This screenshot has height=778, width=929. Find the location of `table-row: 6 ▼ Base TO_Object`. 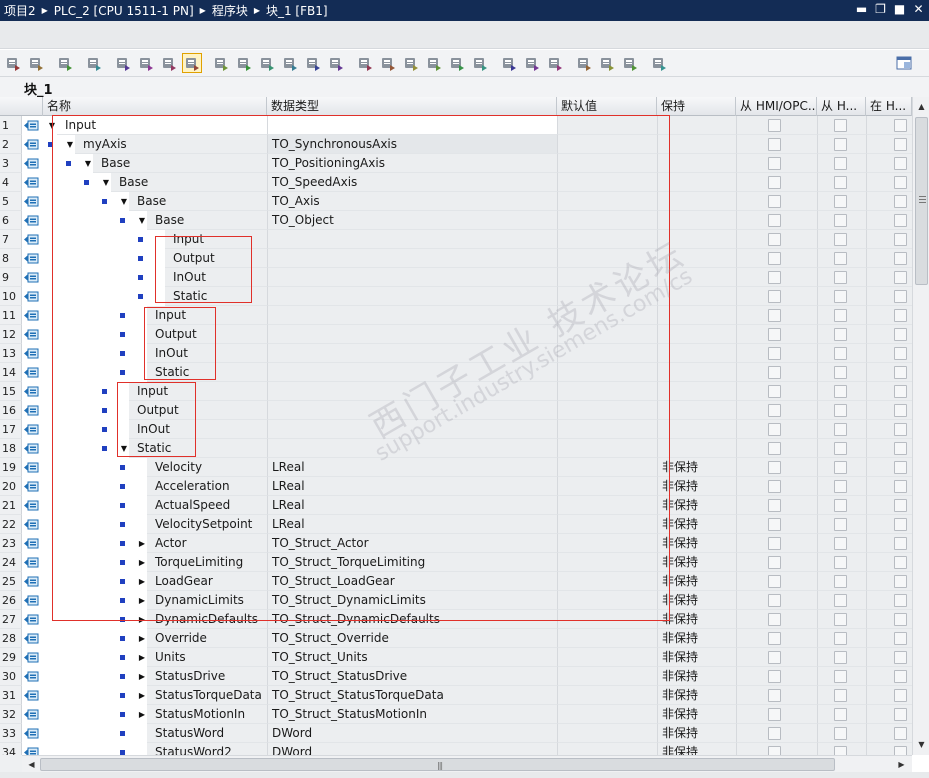

table-row: 6 ▼ Base TO_Object is located at coordinates (456, 220).